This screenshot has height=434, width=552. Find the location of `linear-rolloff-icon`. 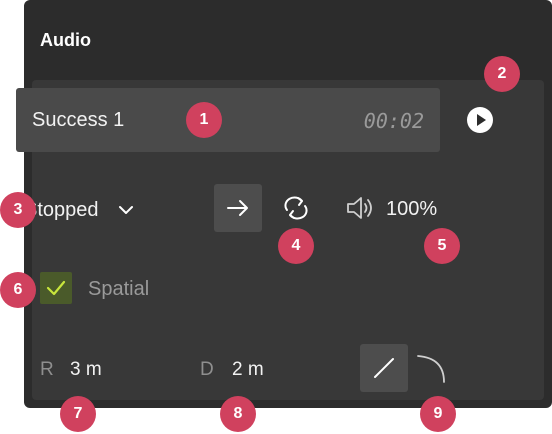

linear-rolloff-icon is located at coordinates (384, 368).